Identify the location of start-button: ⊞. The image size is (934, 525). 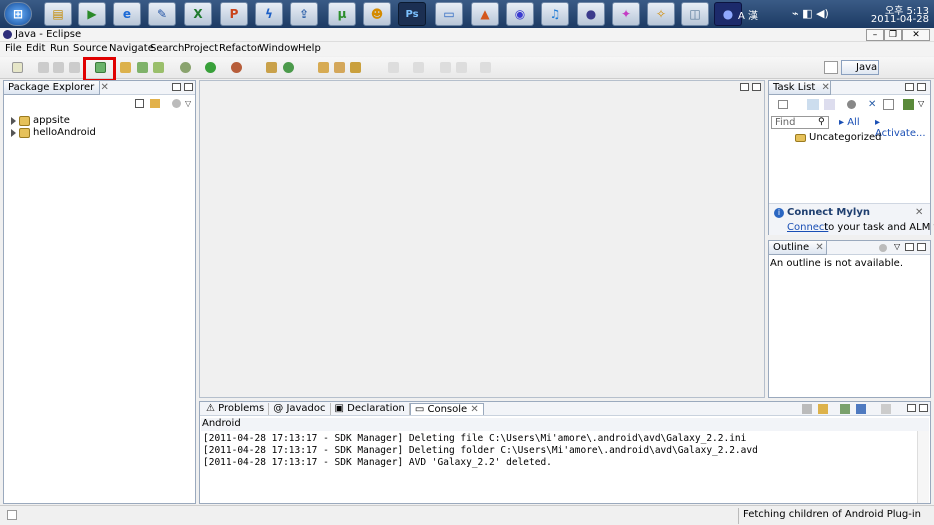
(18, 14).